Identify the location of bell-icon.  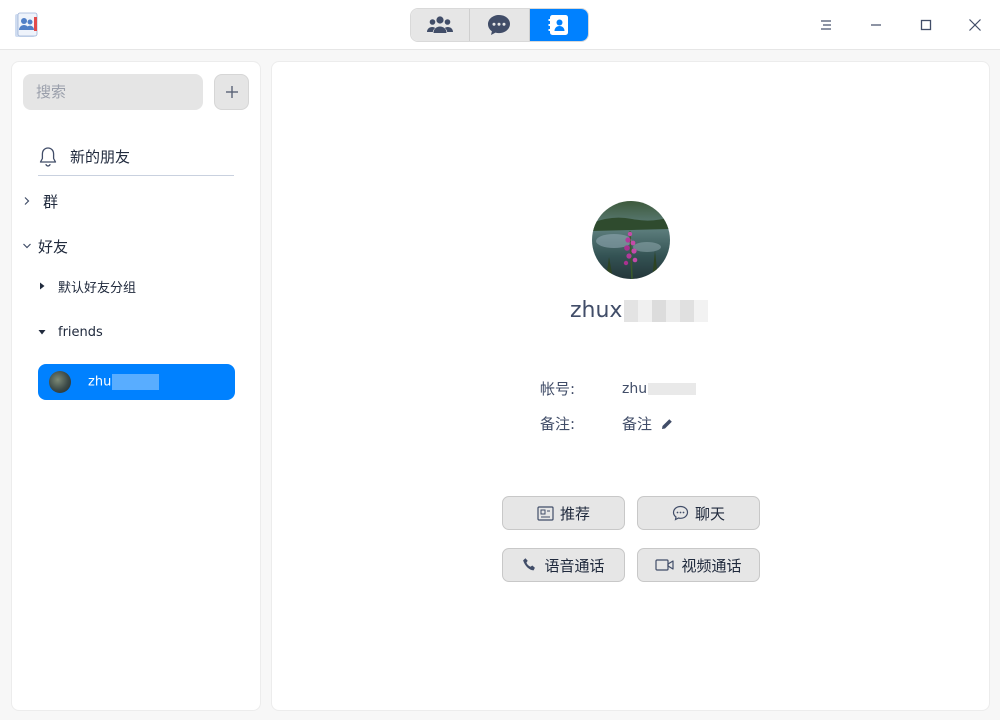
(48, 156).